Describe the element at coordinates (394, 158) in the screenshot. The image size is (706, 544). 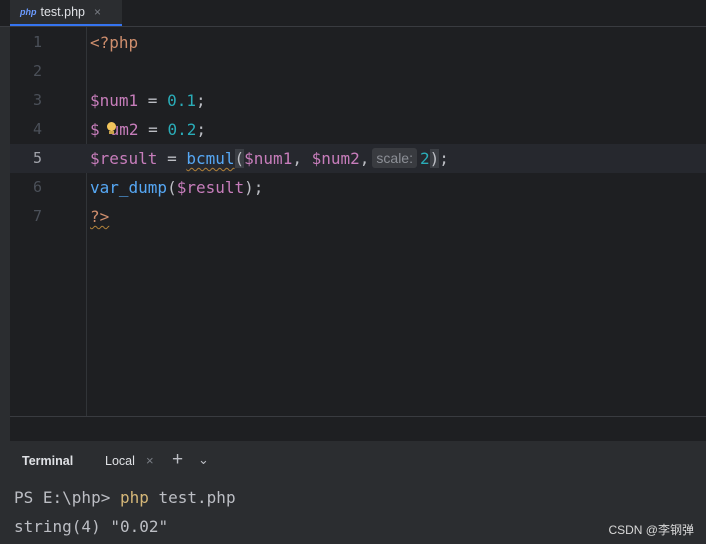
I see `parameter-hint: scale:` at that location.